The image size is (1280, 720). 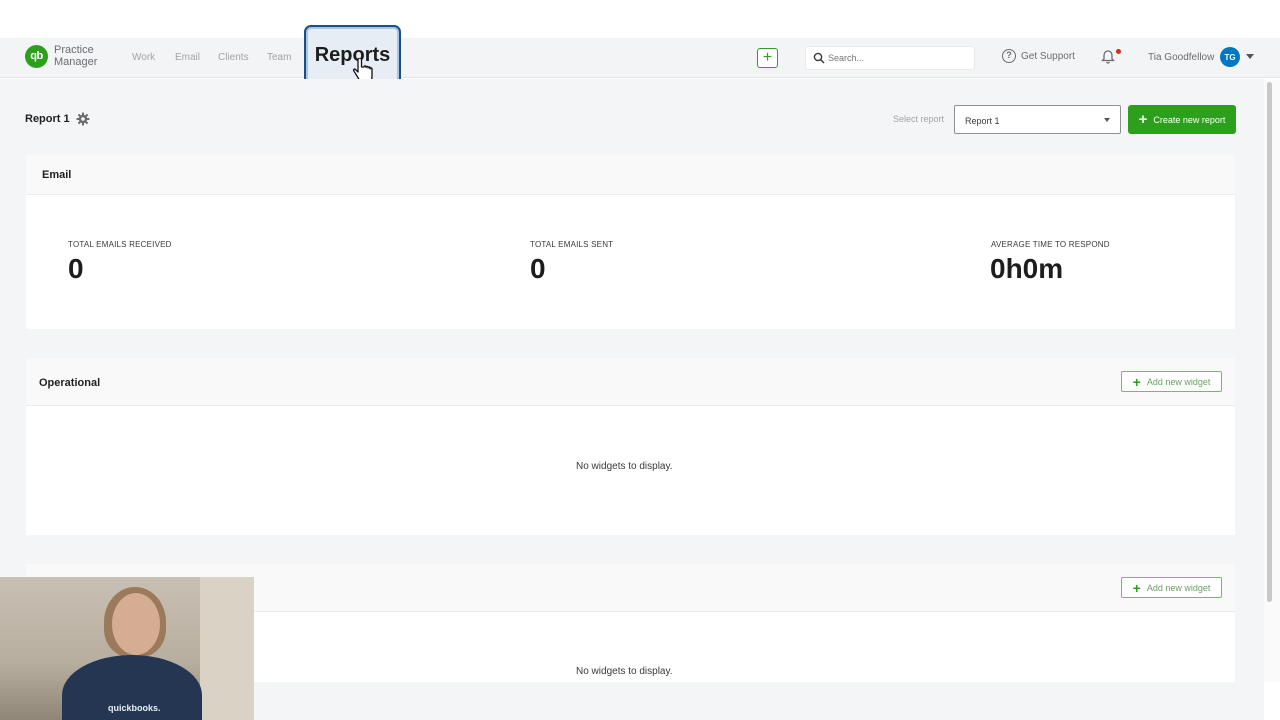 I want to click on nav-item-team: Team, so click(x=279, y=57).